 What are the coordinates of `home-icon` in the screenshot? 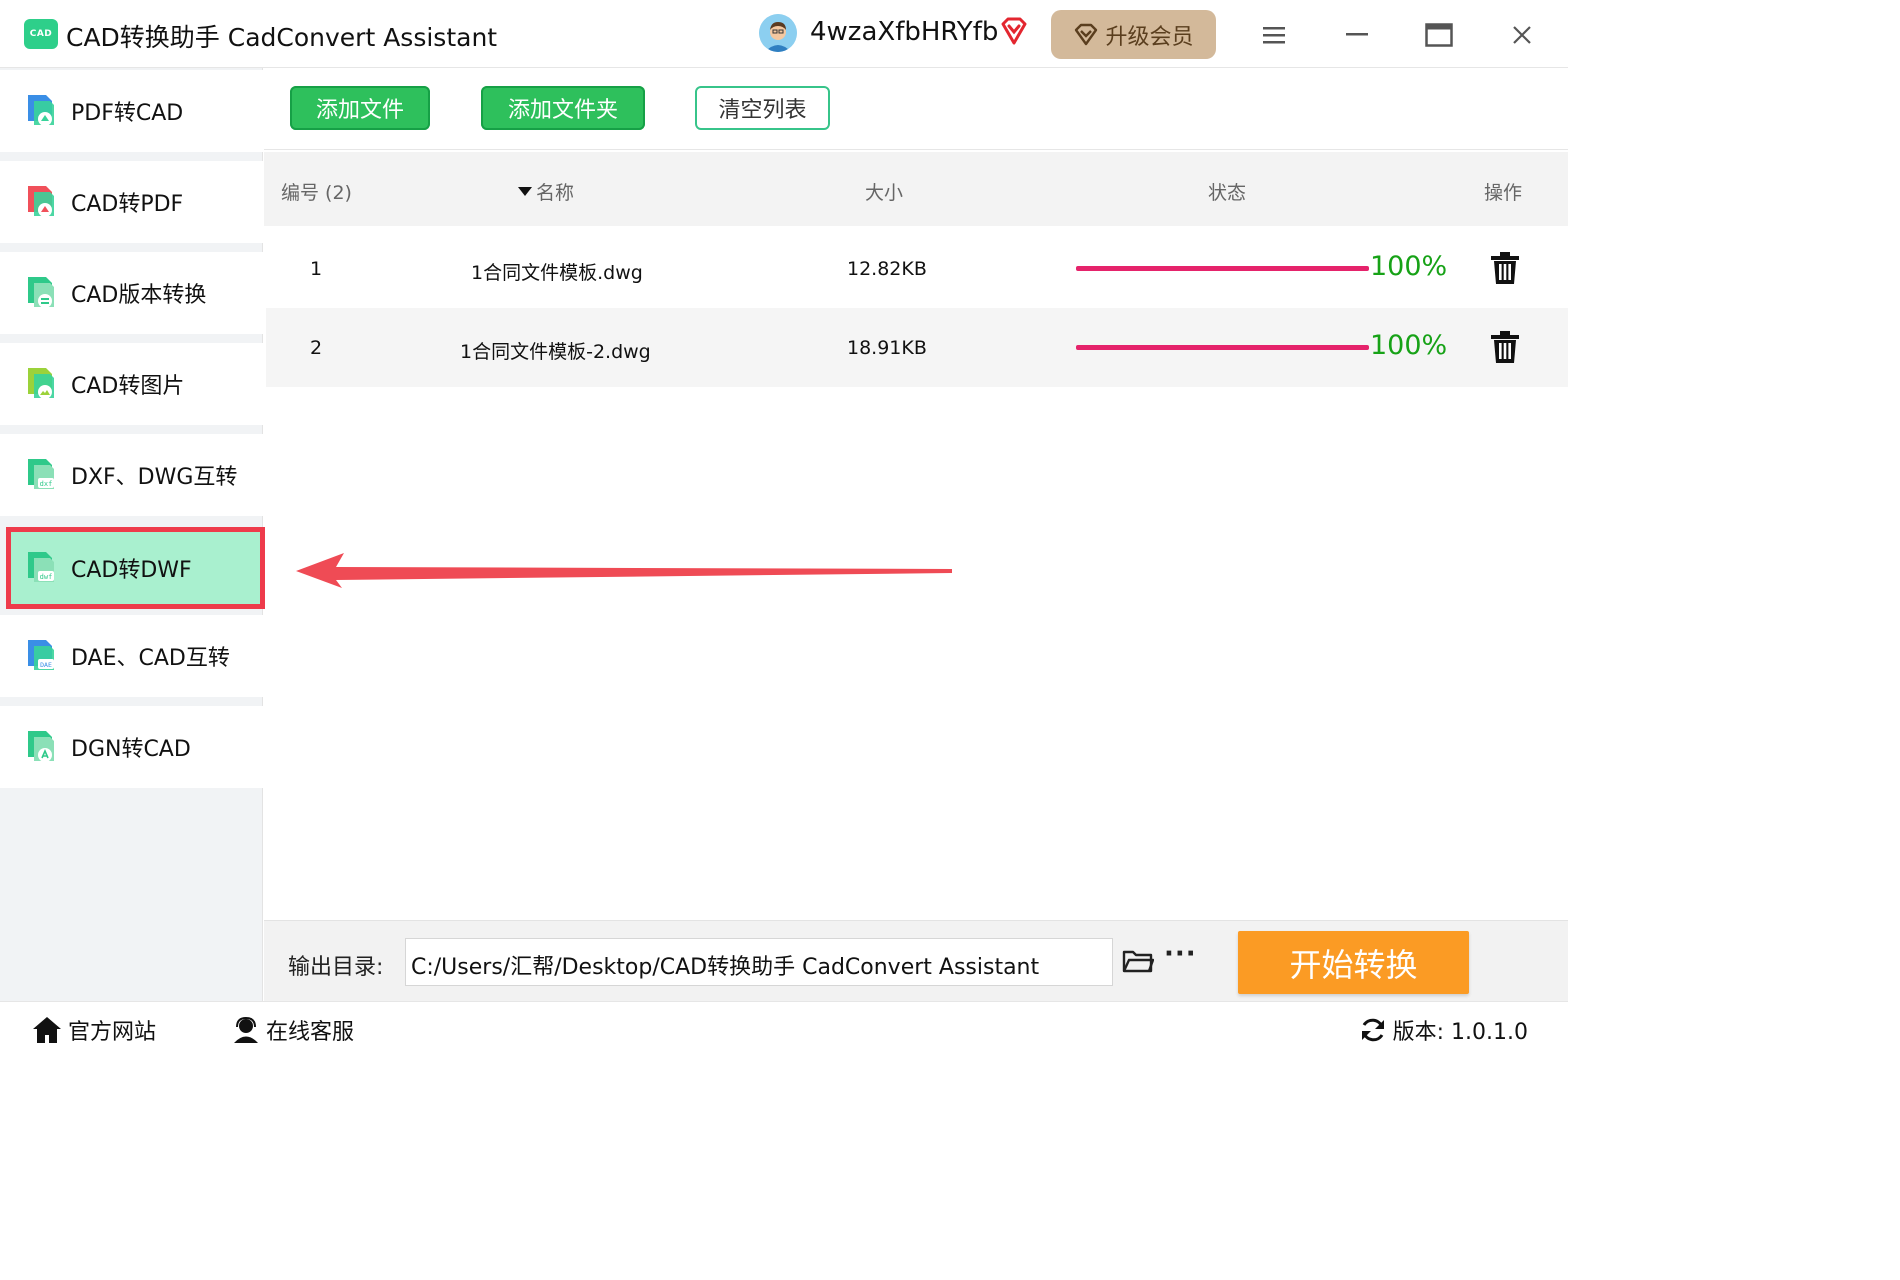 It's located at (47, 1030).